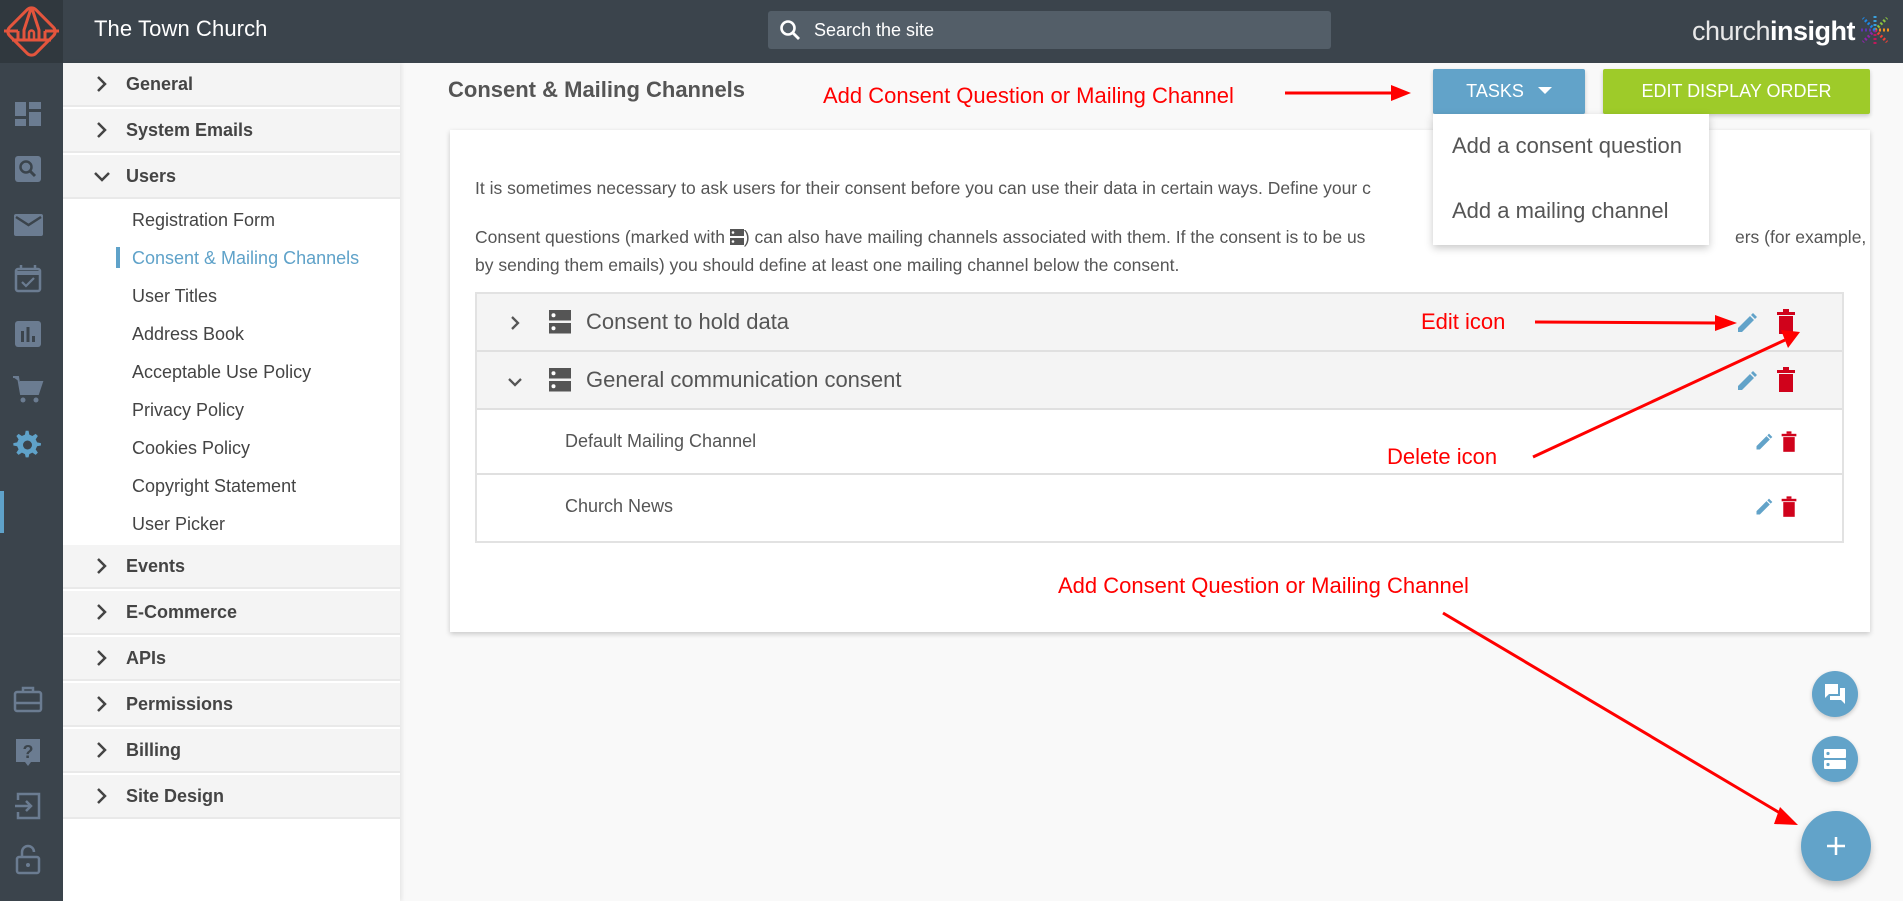  What do you see at coordinates (246, 258) in the screenshot?
I see `item-label: Consent & Mailing Channels` at bounding box center [246, 258].